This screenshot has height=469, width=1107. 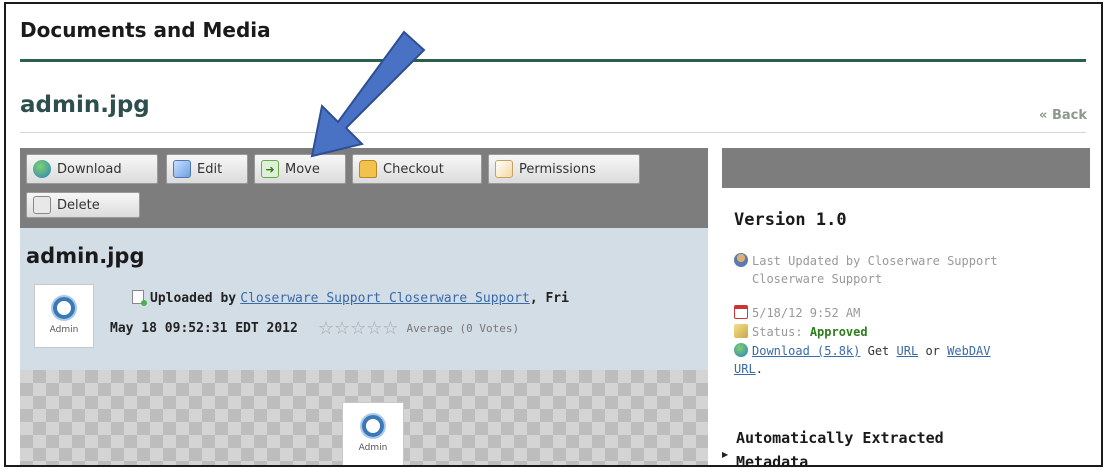 What do you see at coordinates (145, 30) in the screenshot?
I see `portlet-title: Documents and Media` at bounding box center [145, 30].